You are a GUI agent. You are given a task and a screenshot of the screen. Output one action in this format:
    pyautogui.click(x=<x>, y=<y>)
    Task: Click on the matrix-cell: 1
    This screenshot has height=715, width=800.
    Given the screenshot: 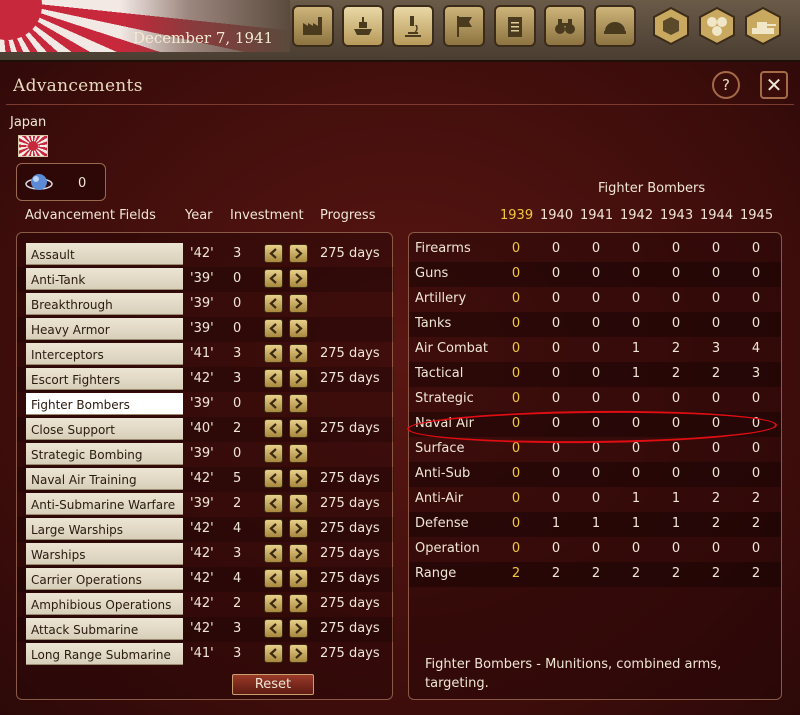 What is the action you would take?
    pyautogui.click(x=556, y=523)
    